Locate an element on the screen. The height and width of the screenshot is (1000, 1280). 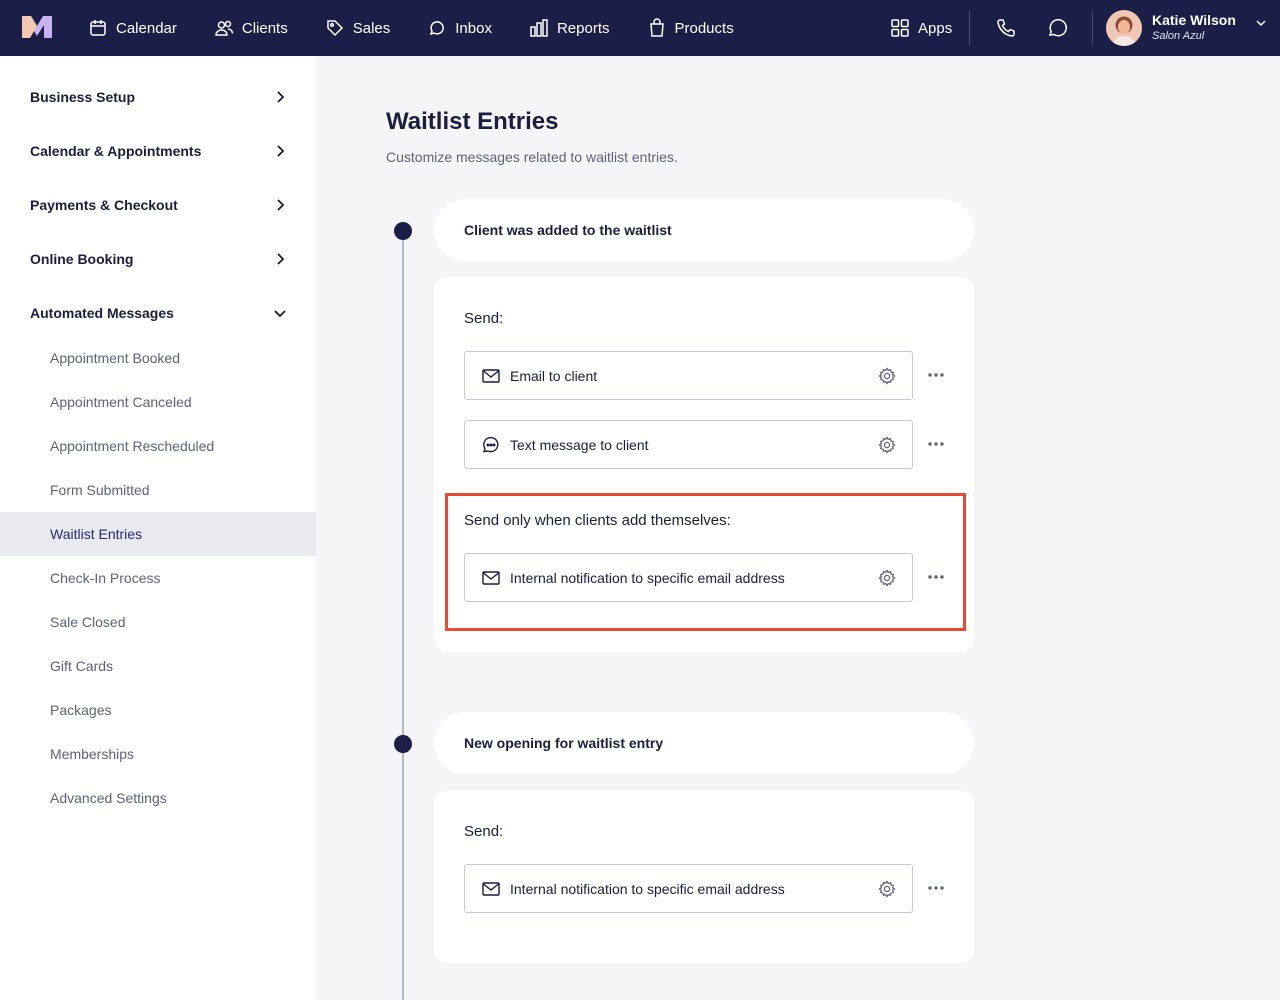
sidebar-item-gift-cards: Gift Cards is located at coordinates (158, 666).